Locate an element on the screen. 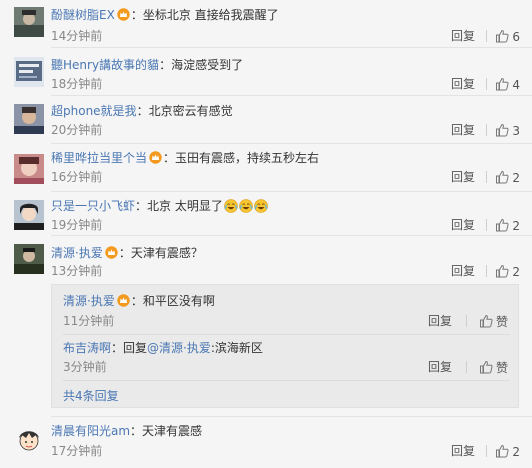 This screenshot has width=532, height=468. like-button: 4 is located at coordinates (507, 84).